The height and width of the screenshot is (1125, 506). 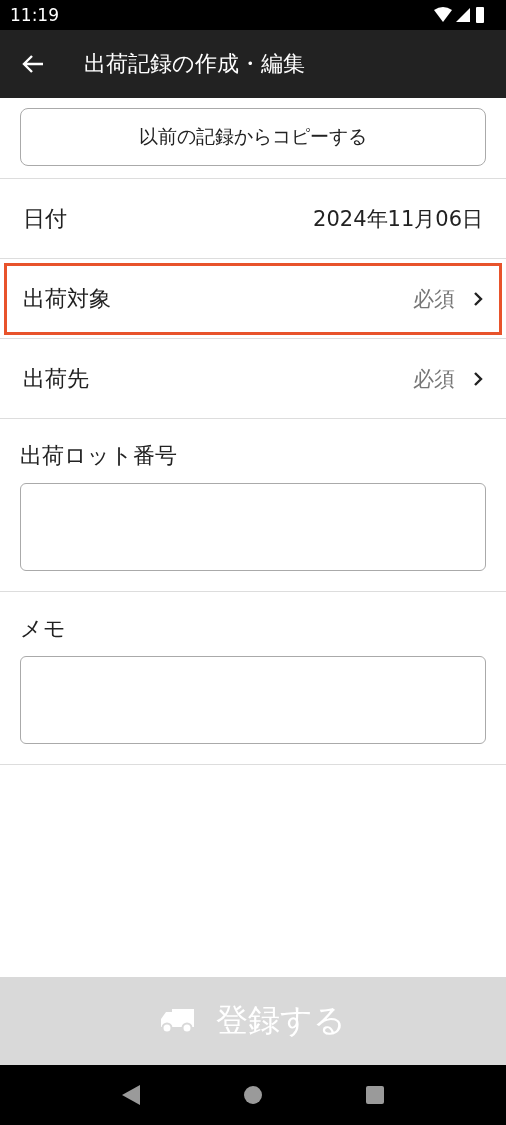 What do you see at coordinates (253, 1095) in the screenshot?
I see `home-nav-icon` at bounding box center [253, 1095].